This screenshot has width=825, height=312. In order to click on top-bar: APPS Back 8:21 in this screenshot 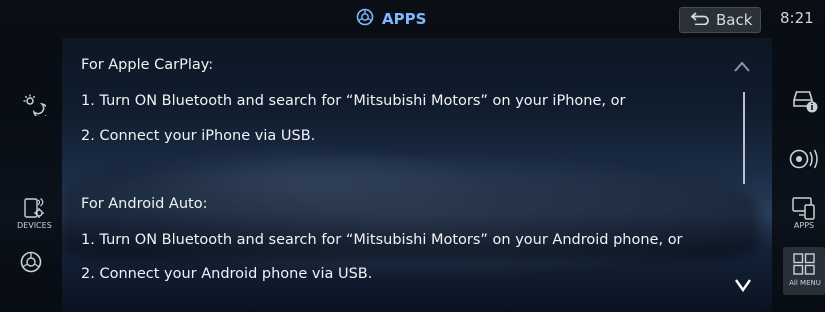, I will do `click(412, 19)`.